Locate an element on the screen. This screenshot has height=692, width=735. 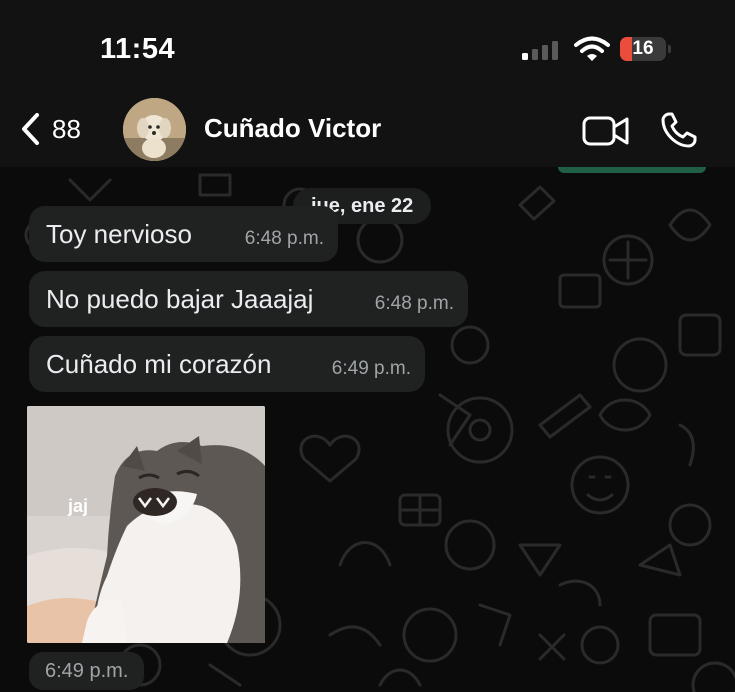
message-text: Toy nervioso is located at coordinates (119, 234).